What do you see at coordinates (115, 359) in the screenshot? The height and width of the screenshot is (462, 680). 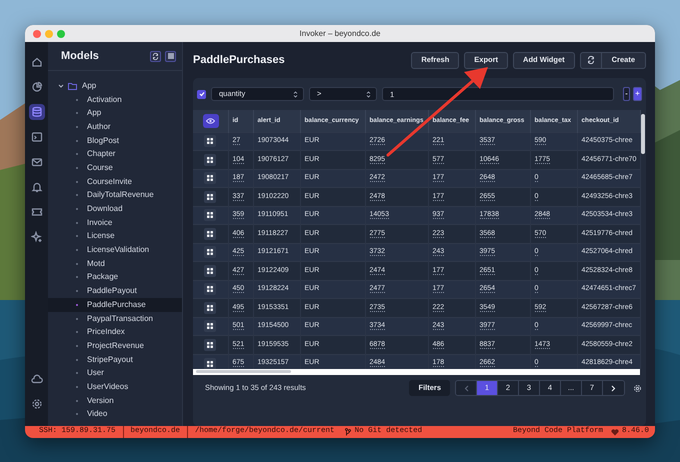 I see `tree-item: StripePayout` at bounding box center [115, 359].